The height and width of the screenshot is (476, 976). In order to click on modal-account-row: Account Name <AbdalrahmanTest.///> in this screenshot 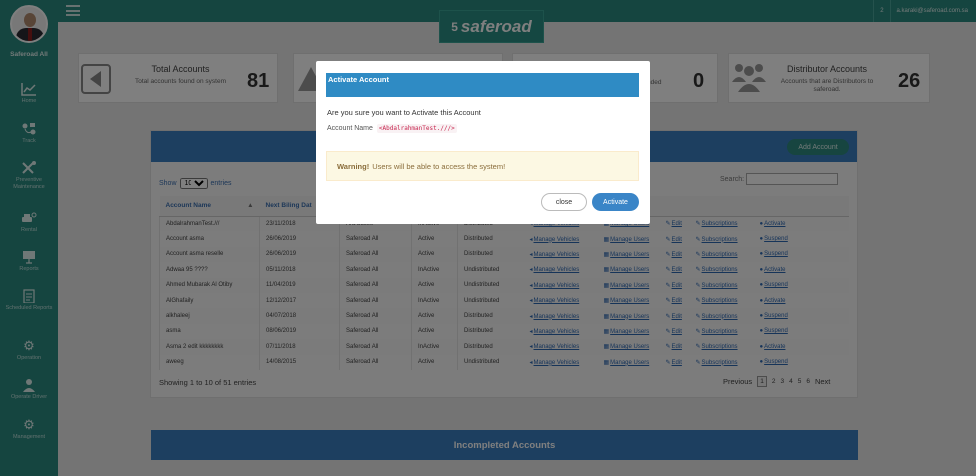, I will do `click(392, 128)`.